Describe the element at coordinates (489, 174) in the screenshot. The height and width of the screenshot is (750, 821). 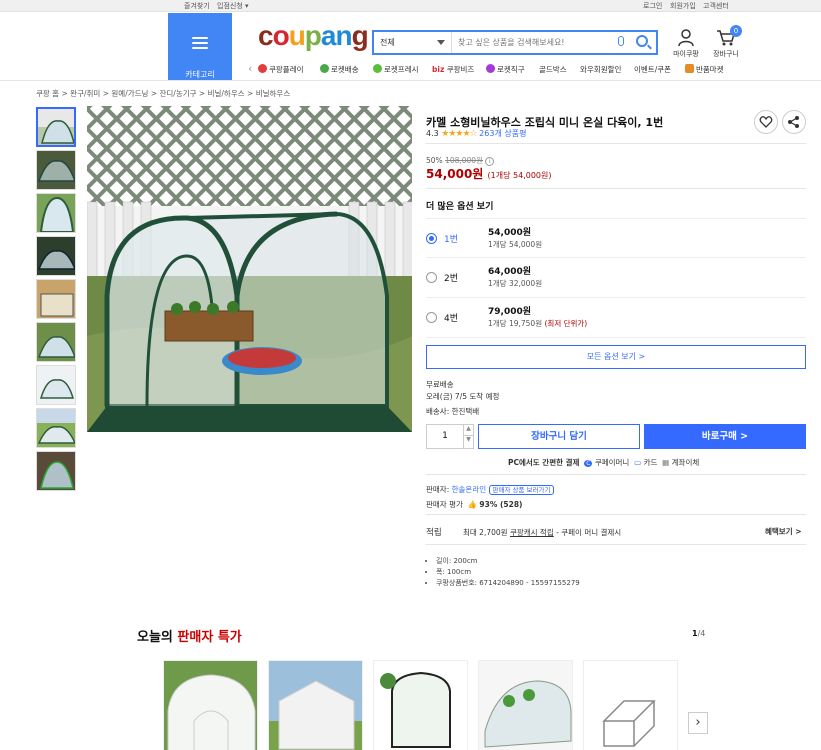
I see `sale-price: 54,000원 (1개당 54,000원)` at that location.